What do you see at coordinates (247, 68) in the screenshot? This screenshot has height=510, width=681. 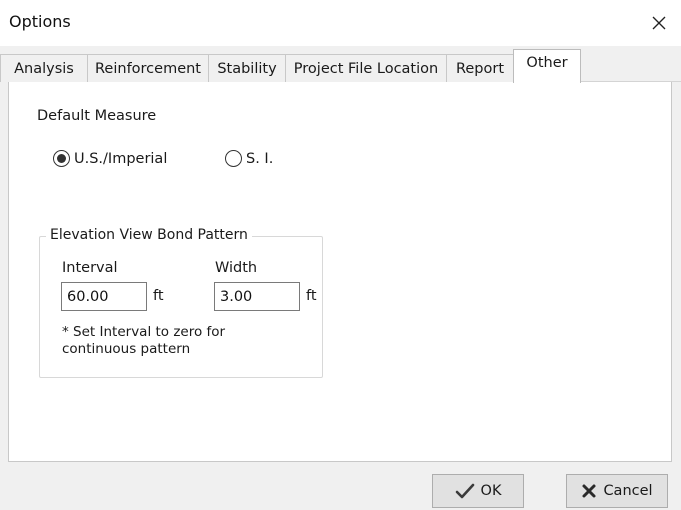 I see `tab-stability: Stability` at bounding box center [247, 68].